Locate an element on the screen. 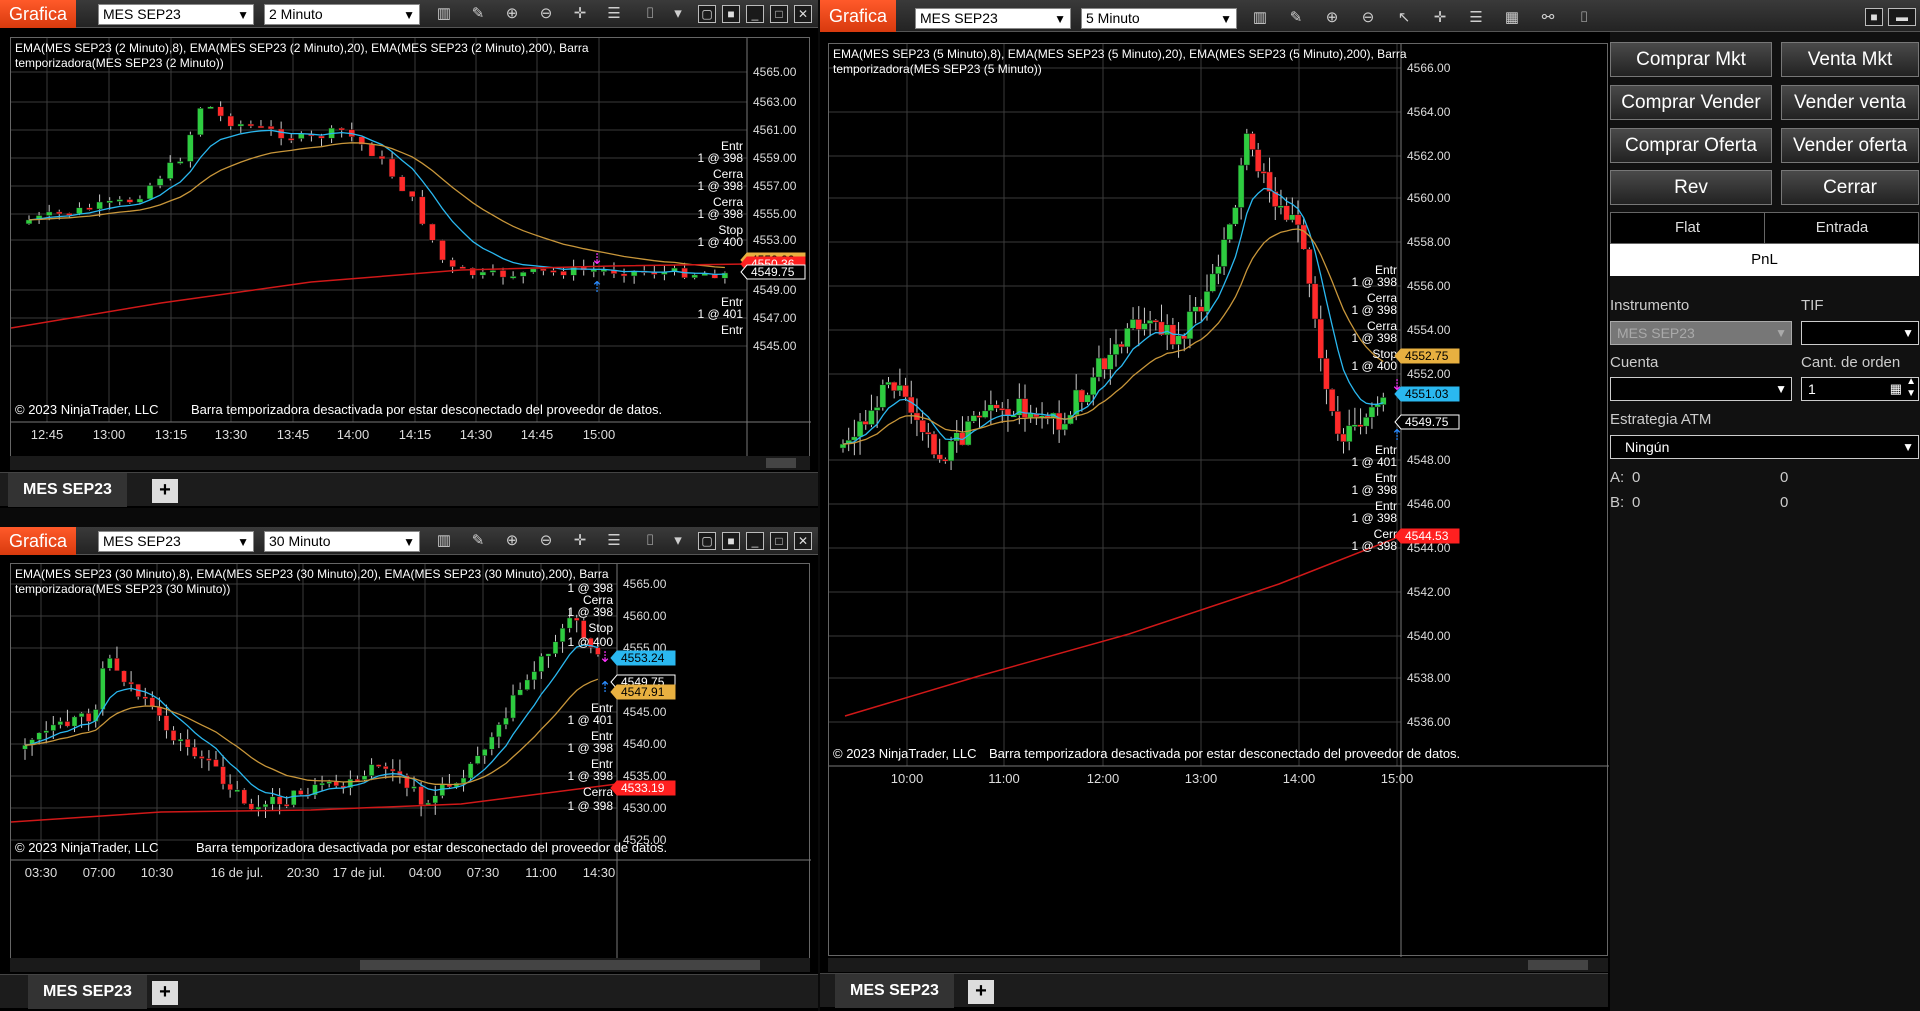 The image size is (1920, 1011). minimize-icon: ▬ is located at coordinates (1902, 17).